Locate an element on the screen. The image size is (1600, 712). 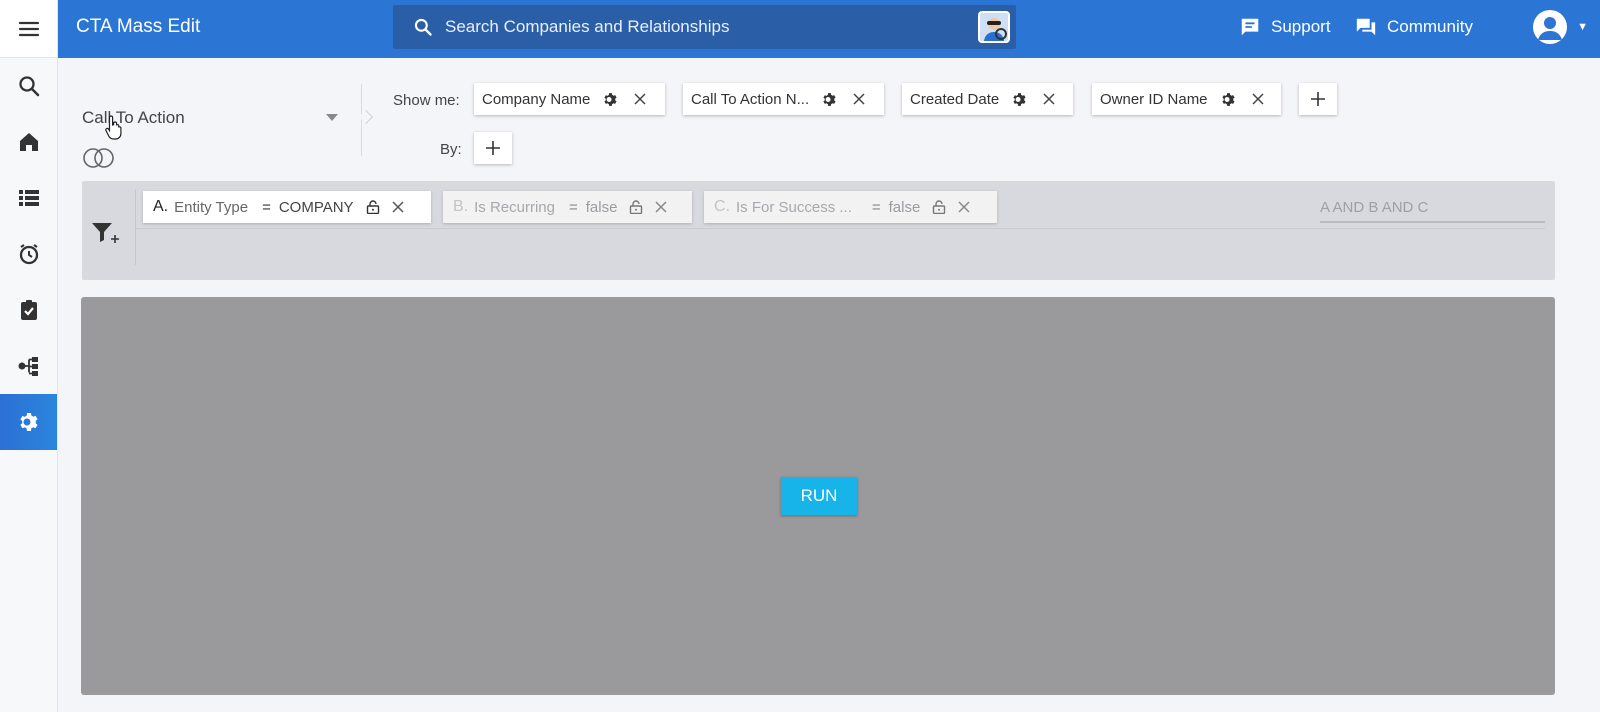
filter-chip-c: C. Is For Success ... = false is located at coordinates (850, 207).